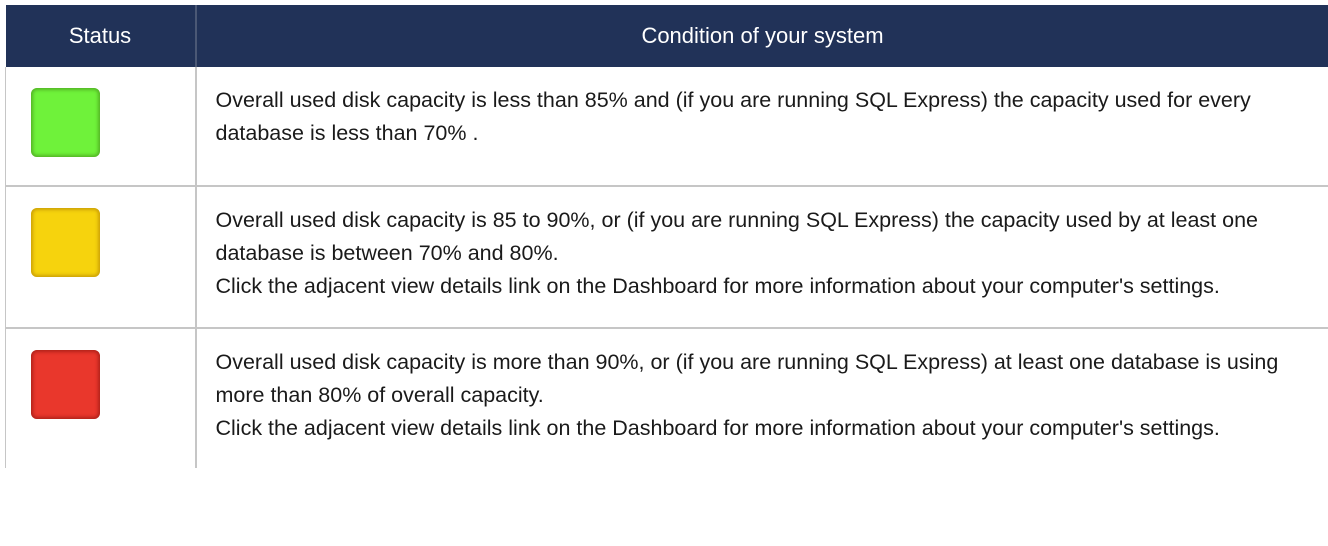 This screenshot has width=1328, height=546. I want to click on green-status-icon, so click(65, 122).